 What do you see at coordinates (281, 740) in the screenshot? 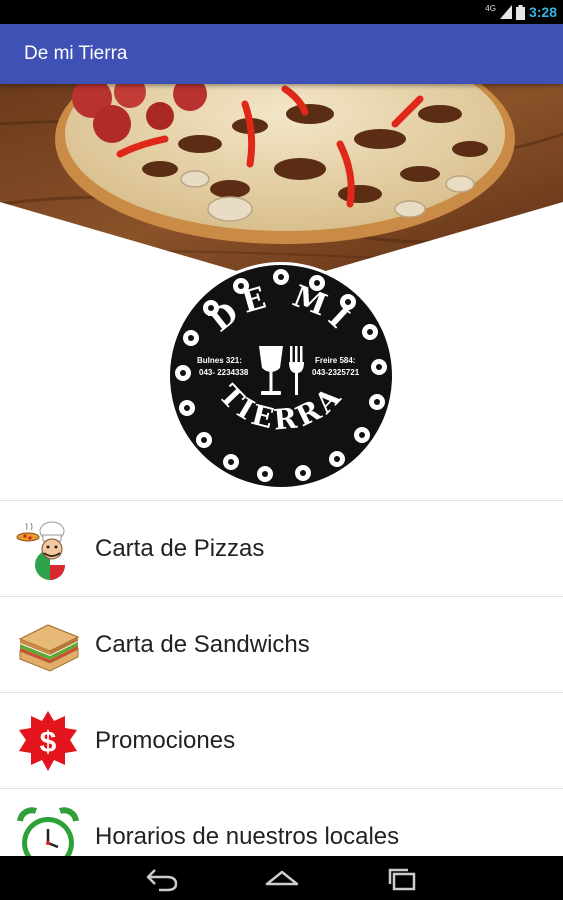
I see `menu-item-promociones: $ Promociones` at bounding box center [281, 740].